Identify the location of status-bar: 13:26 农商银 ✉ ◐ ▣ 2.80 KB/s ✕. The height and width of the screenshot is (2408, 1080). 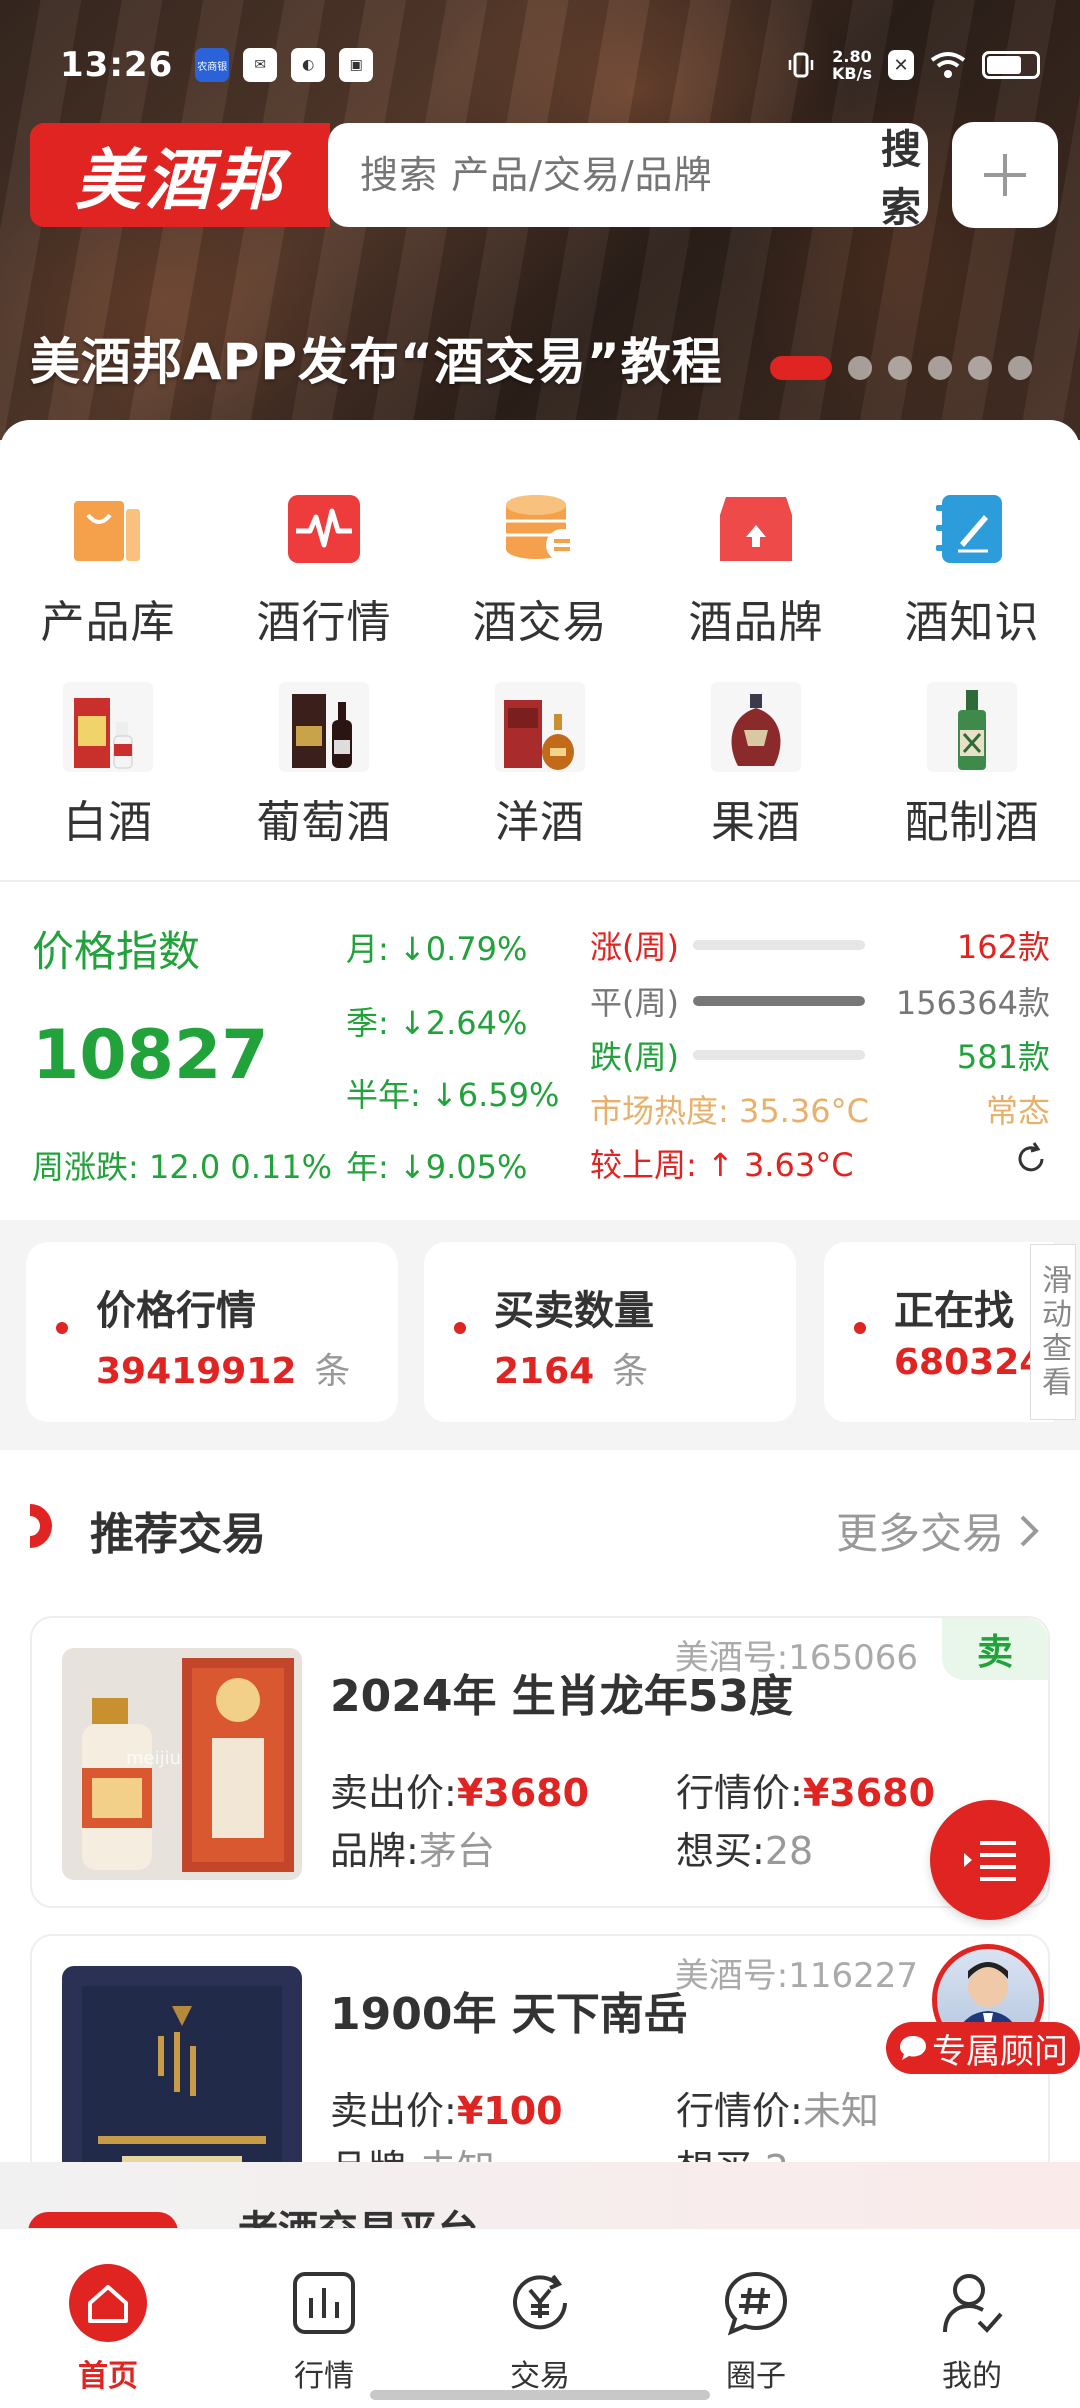
(550, 65).